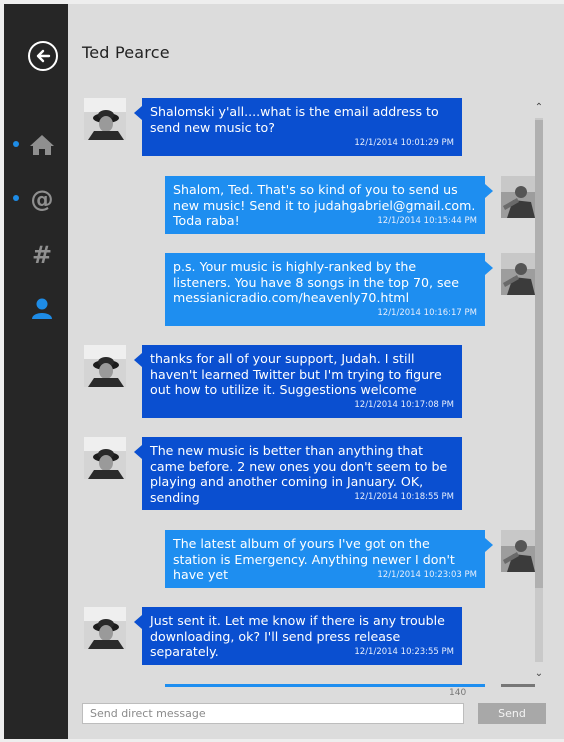 The image size is (564, 742). Describe the element at coordinates (404, 404) in the screenshot. I see `message-timestamp: 12/1/2014 10:17:08 PM` at that location.